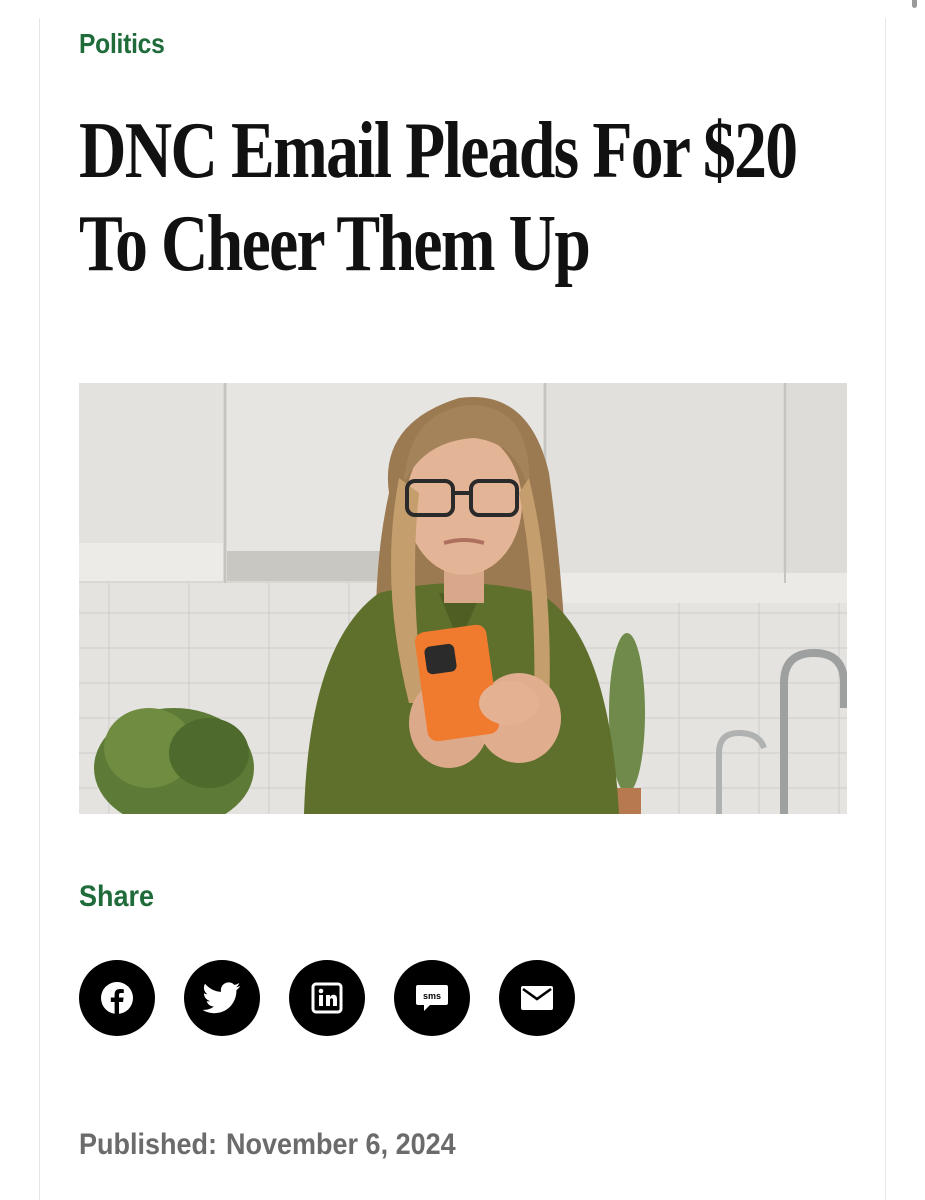 This screenshot has height=1200, width=925. Describe the element at coordinates (341, 1144) in the screenshot. I see `published-date-value: November 6, 2024` at that location.